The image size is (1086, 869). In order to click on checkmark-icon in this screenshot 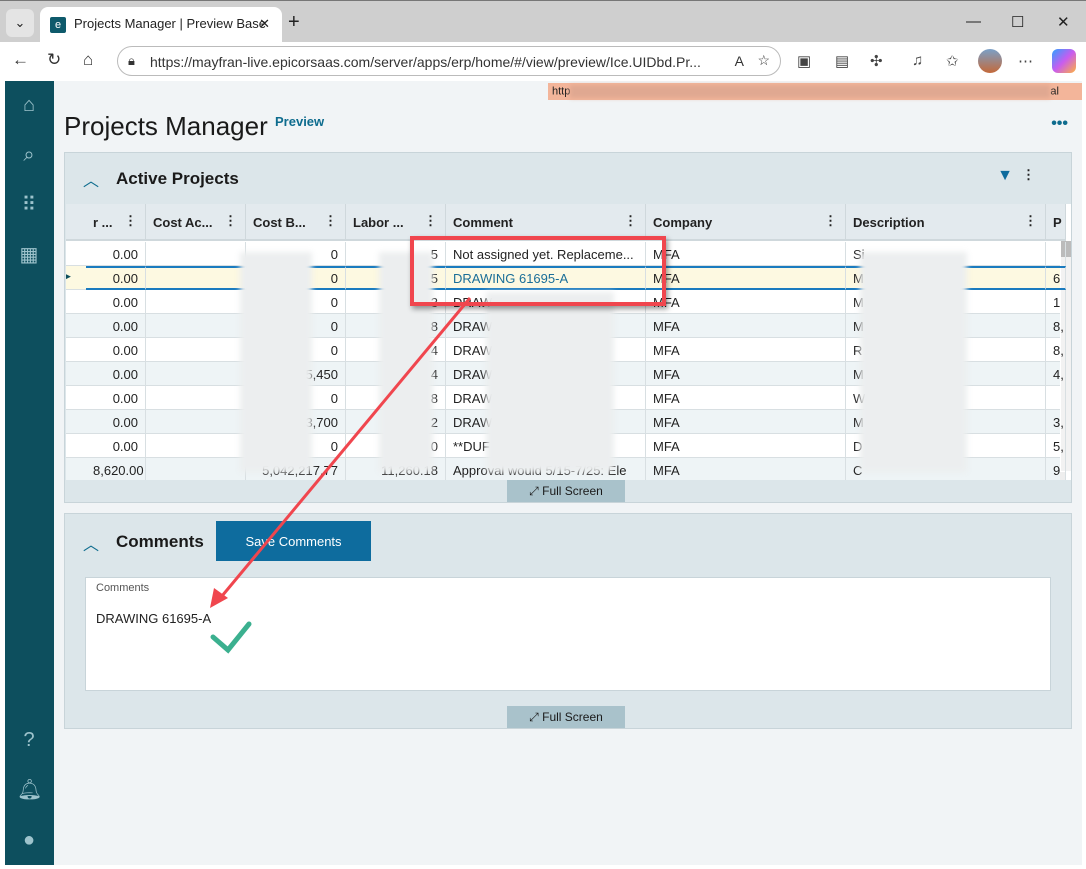, I will do `click(231, 637)`.